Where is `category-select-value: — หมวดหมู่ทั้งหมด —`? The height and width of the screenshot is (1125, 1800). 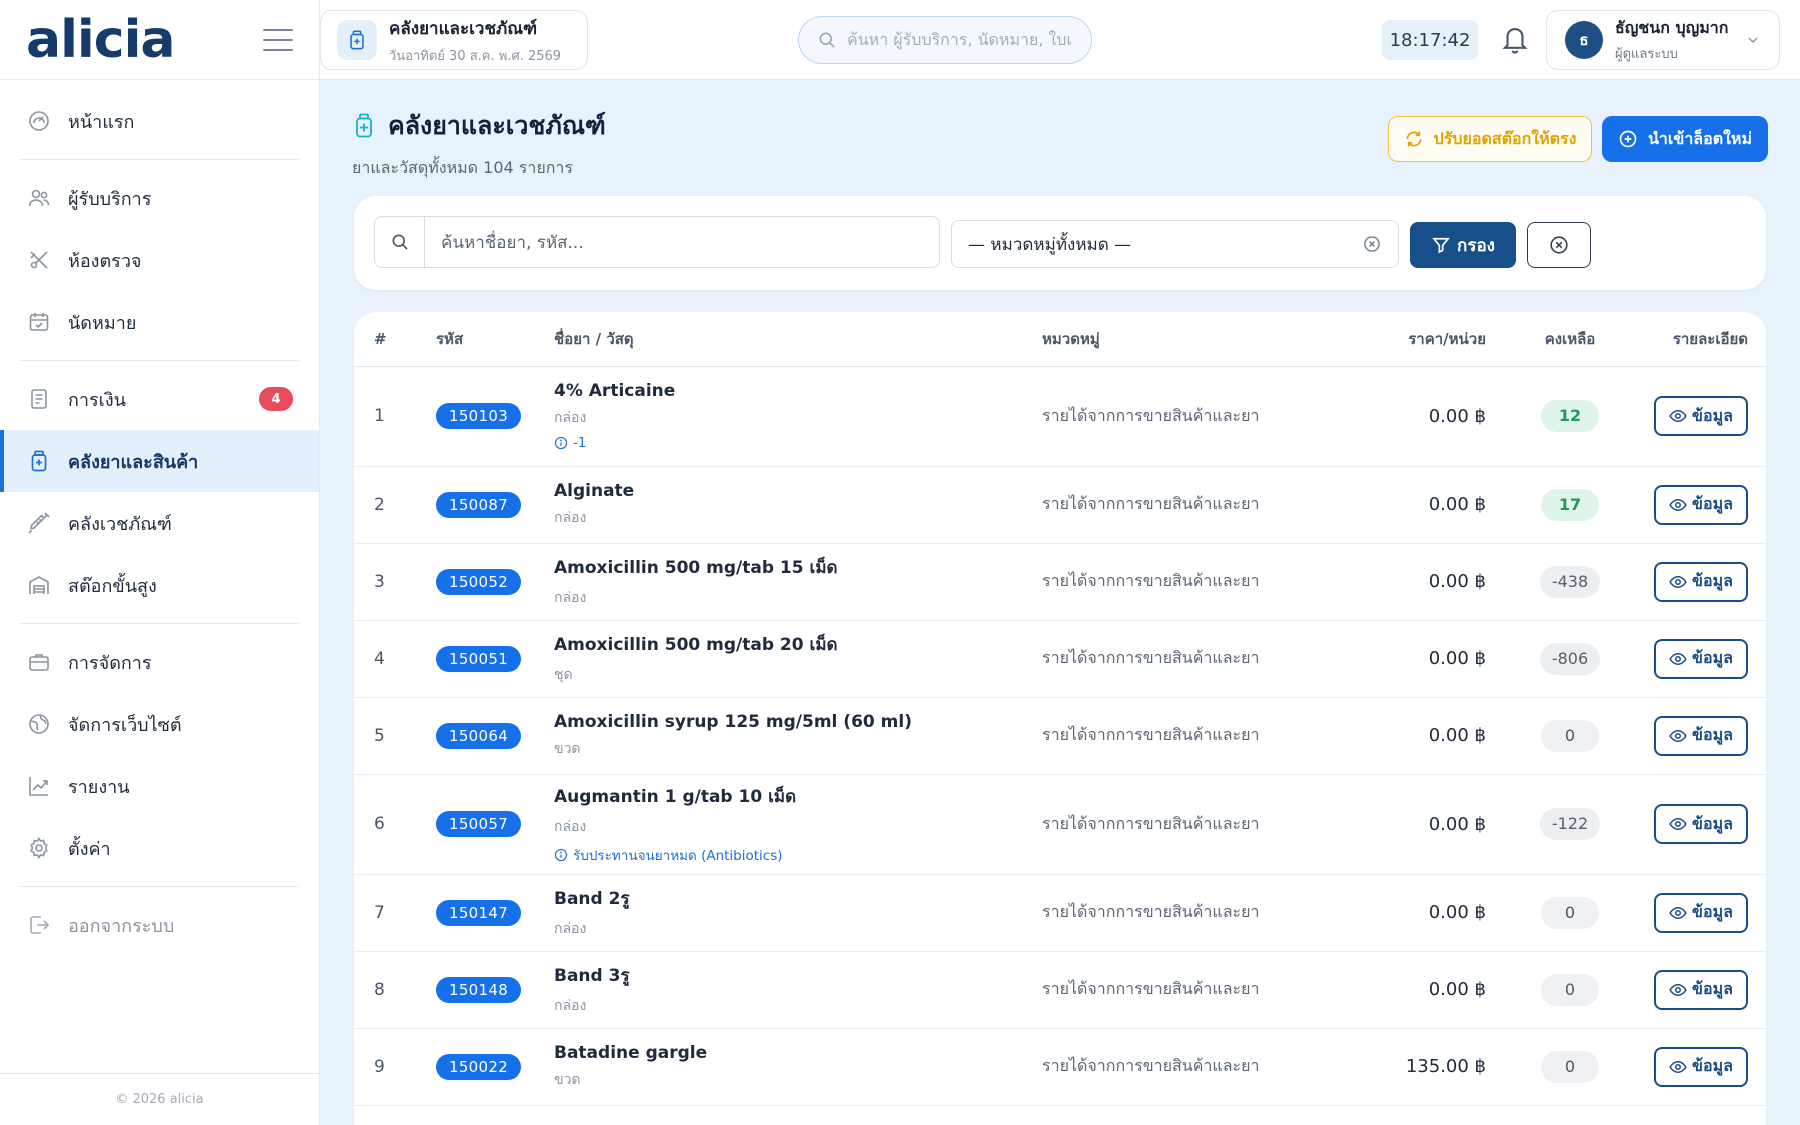 category-select-value: — หมวดหมู่ทั้งหมด — is located at coordinates (1050, 244).